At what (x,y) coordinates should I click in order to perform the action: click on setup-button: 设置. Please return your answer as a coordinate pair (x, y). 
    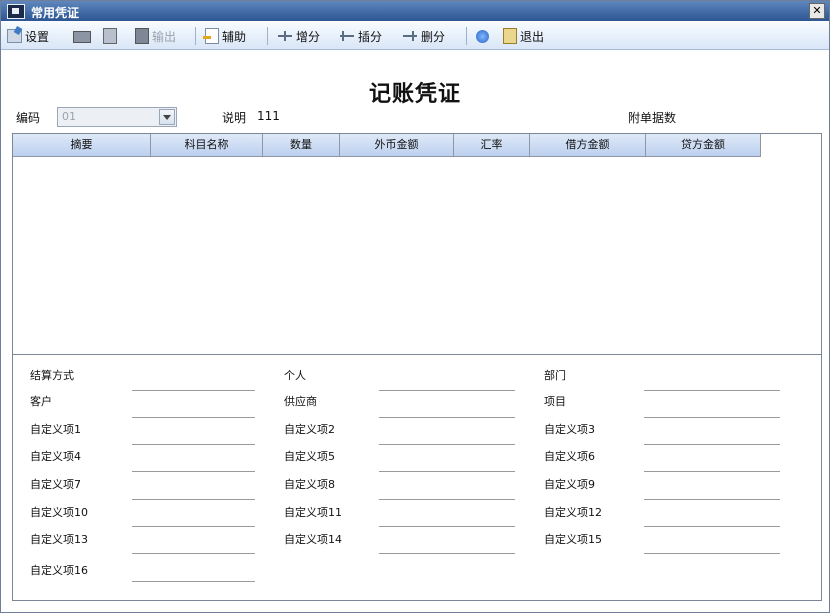
    Looking at the image, I should click on (28, 36).